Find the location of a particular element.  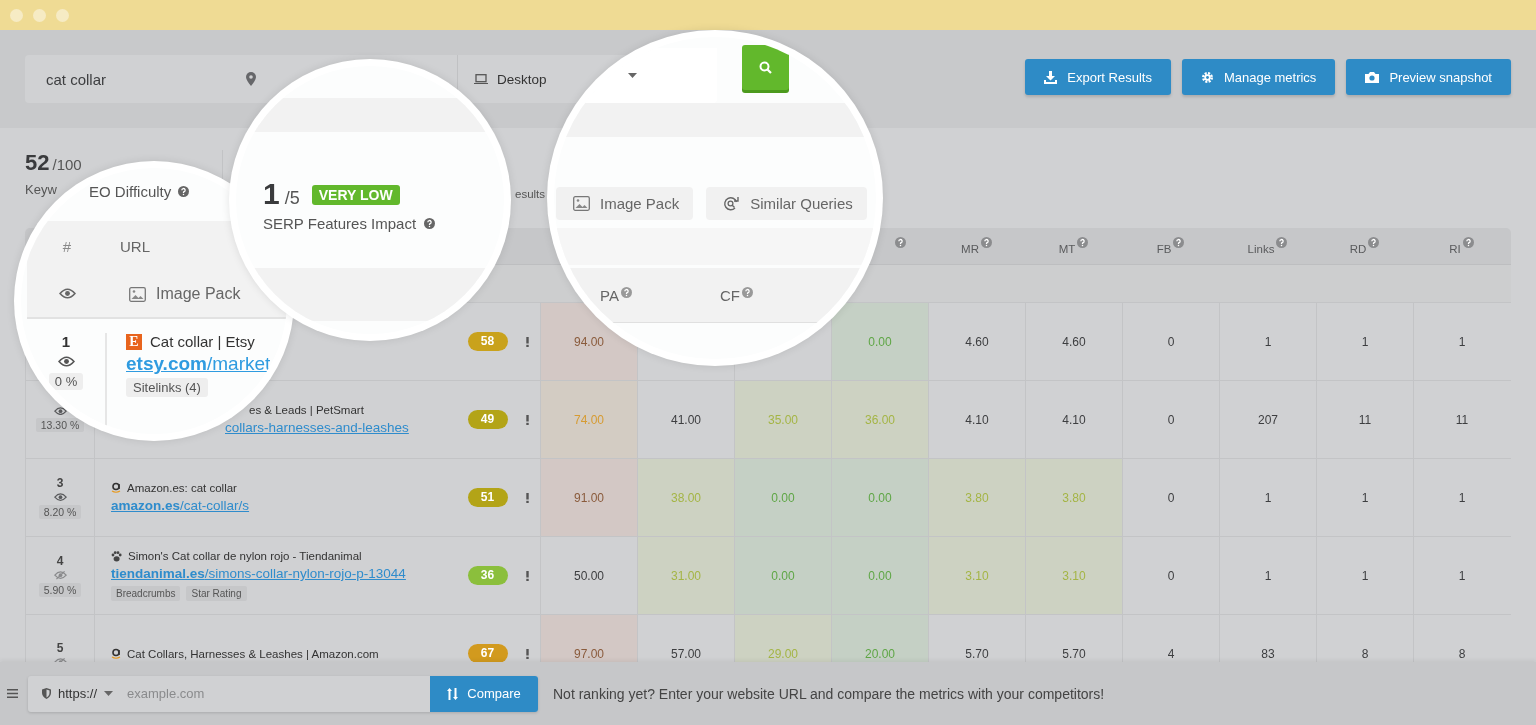

result-title: Amazon.es: cat collar is located at coordinates (182, 487).